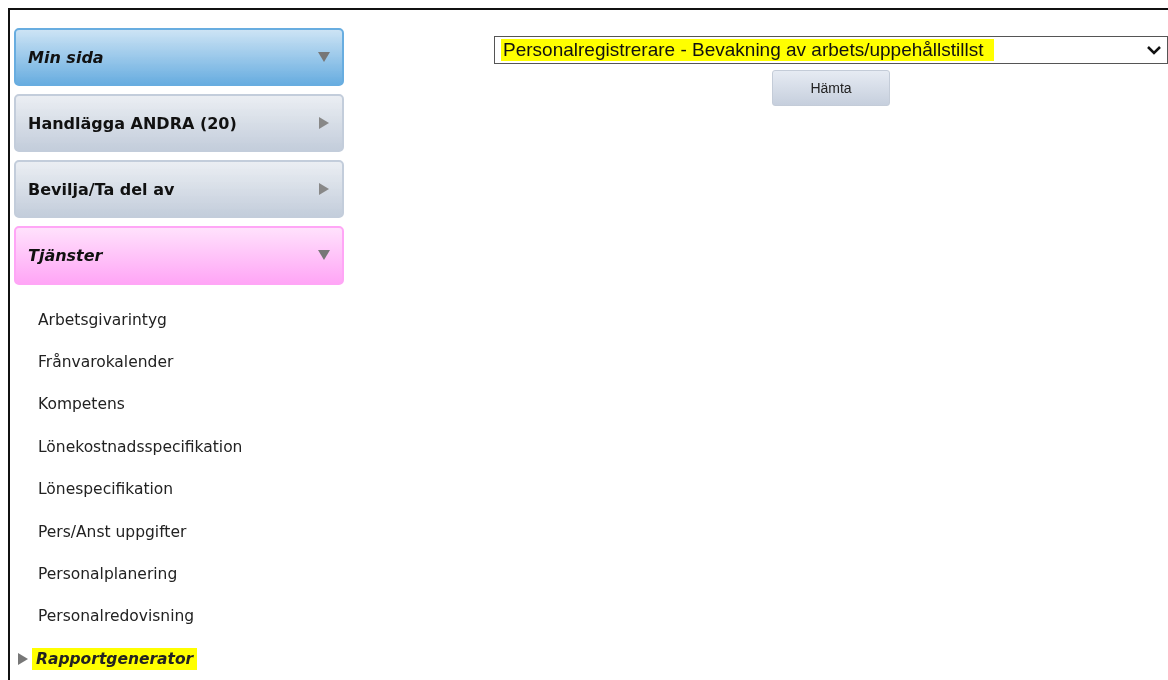 This screenshot has height=680, width=1168. Describe the element at coordinates (831, 88) in the screenshot. I see `fetch-button: Hämta` at that location.